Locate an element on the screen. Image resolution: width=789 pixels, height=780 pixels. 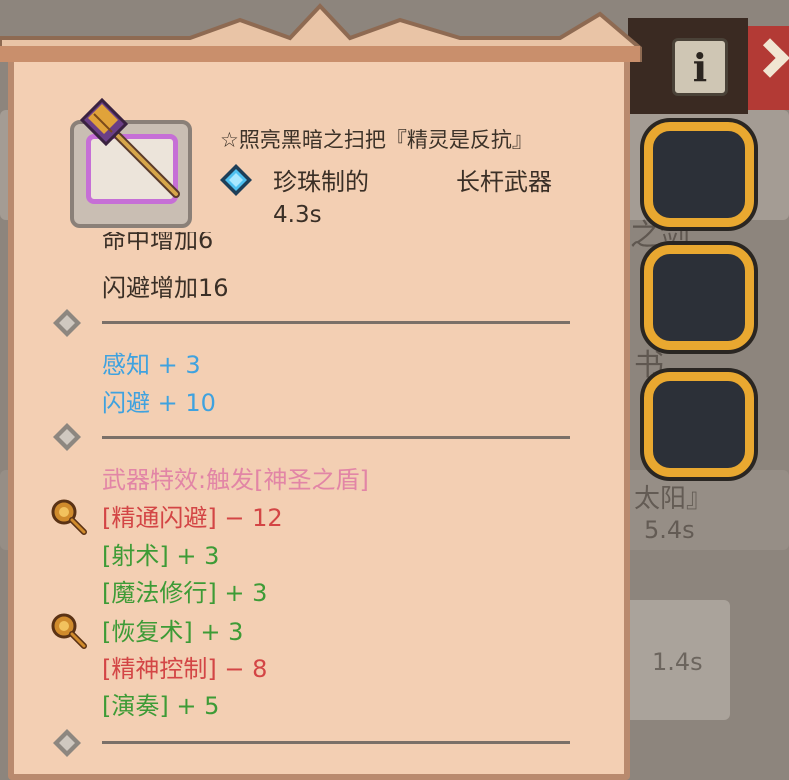
attr-line: 感知 + 3 is located at coordinates (151, 365).